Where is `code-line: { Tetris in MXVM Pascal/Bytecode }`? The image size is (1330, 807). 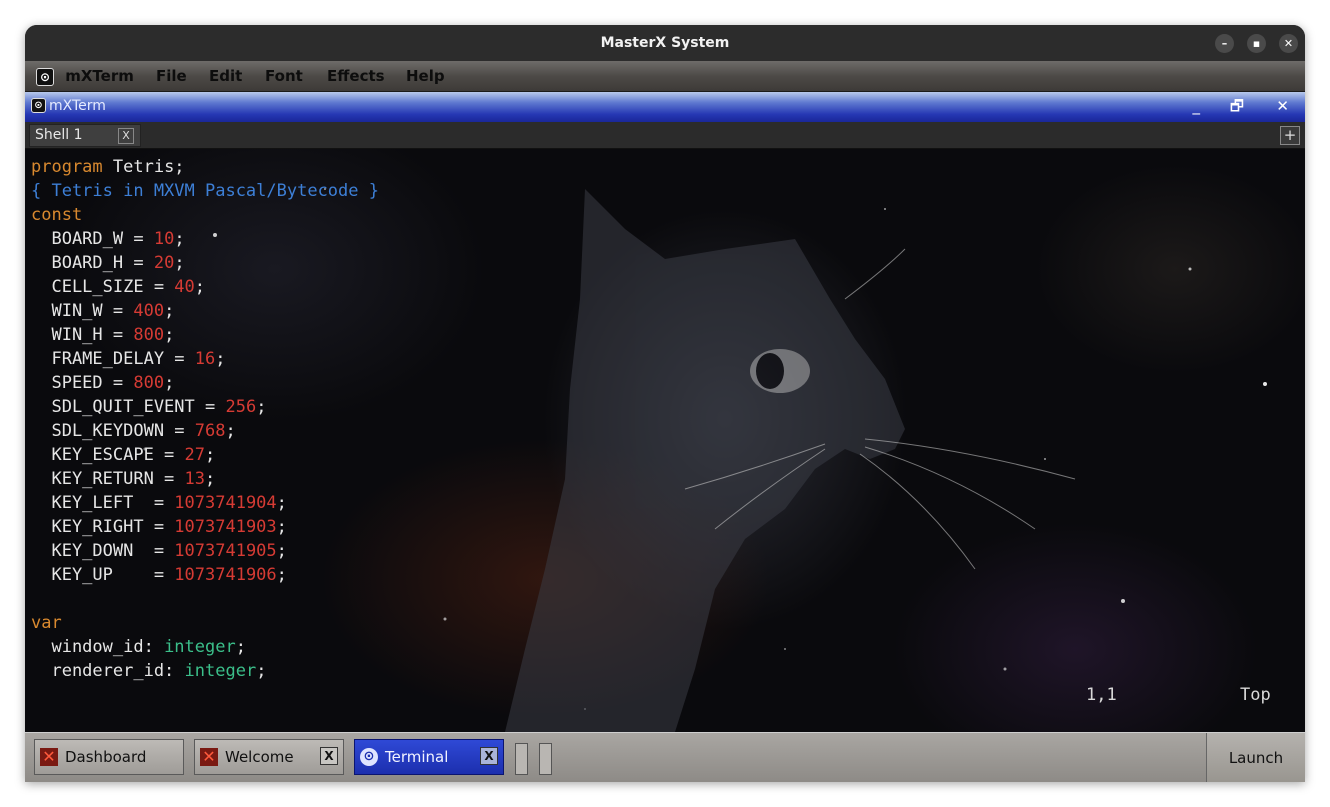 code-line: { Tetris in MXVM Pascal/Bytecode } is located at coordinates (205, 191).